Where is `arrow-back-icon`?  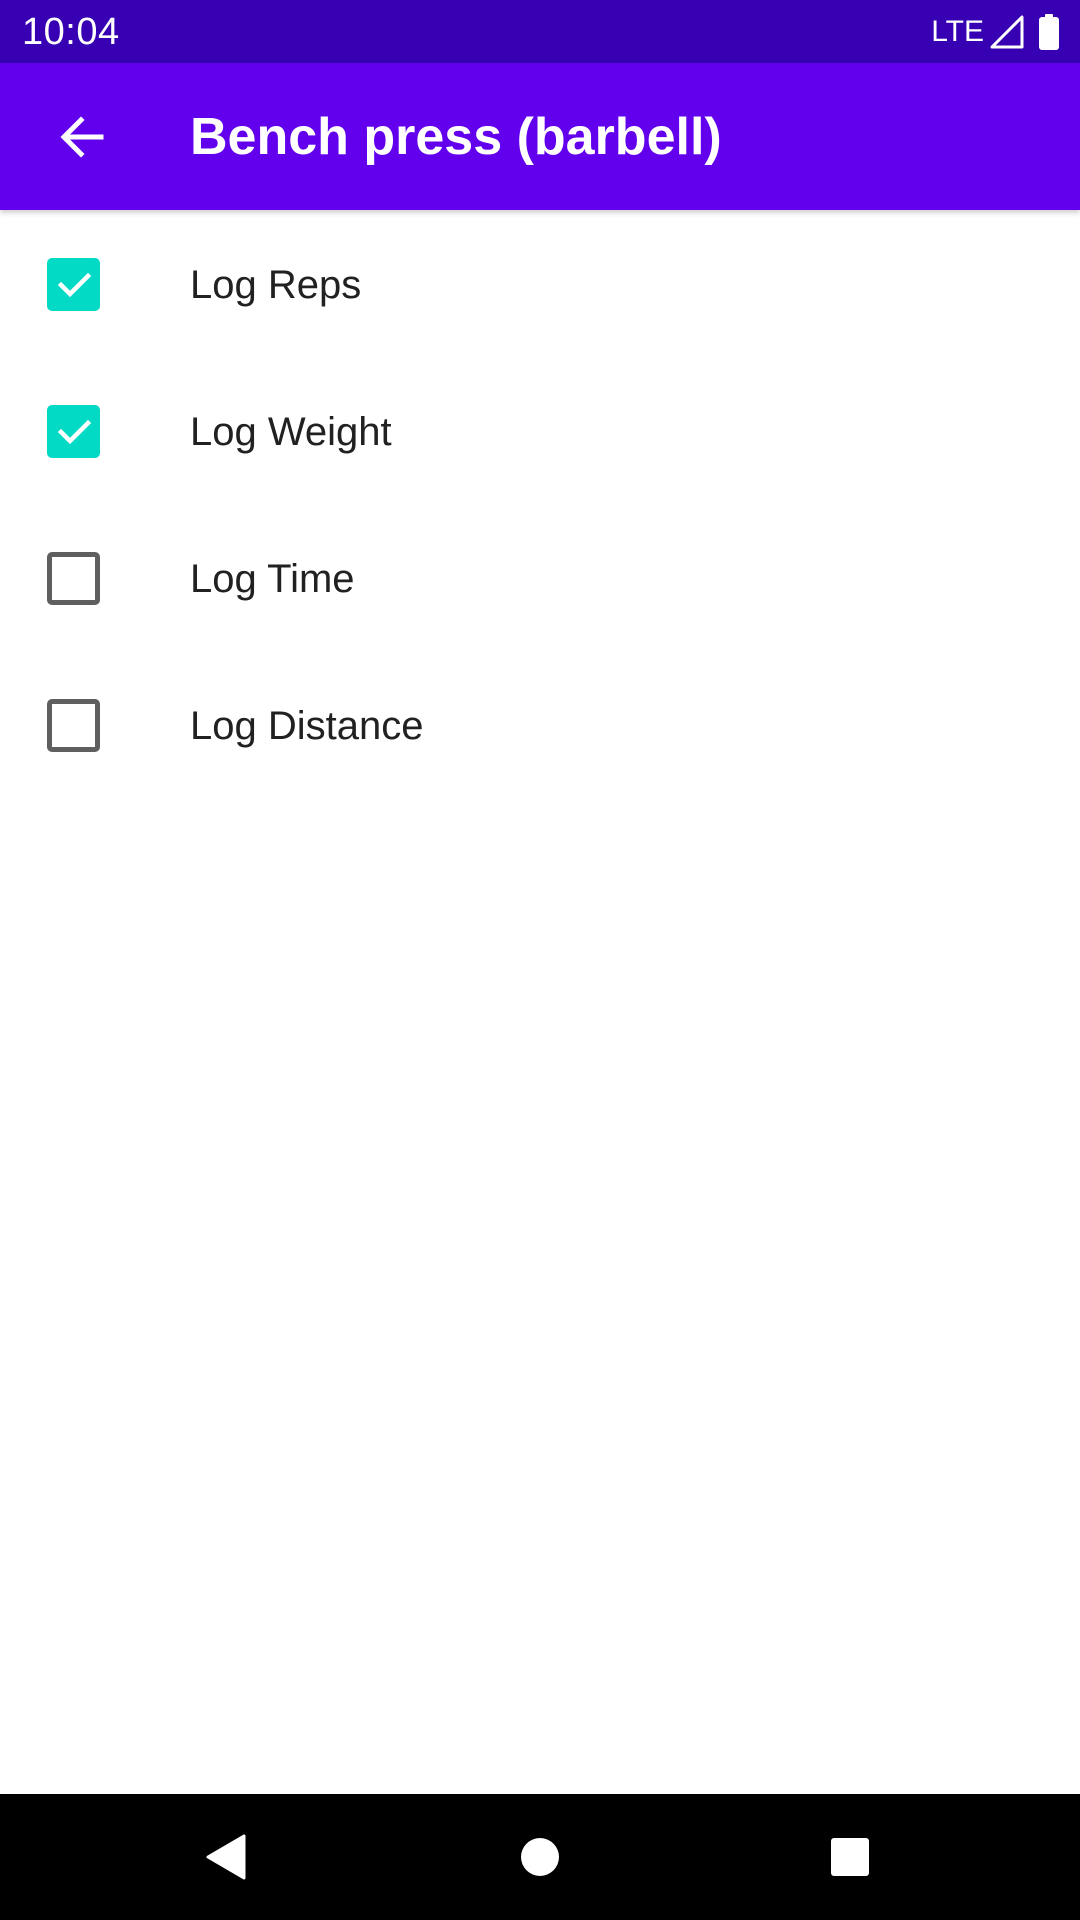
arrow-back-icon is located at coordinates (82, 137).